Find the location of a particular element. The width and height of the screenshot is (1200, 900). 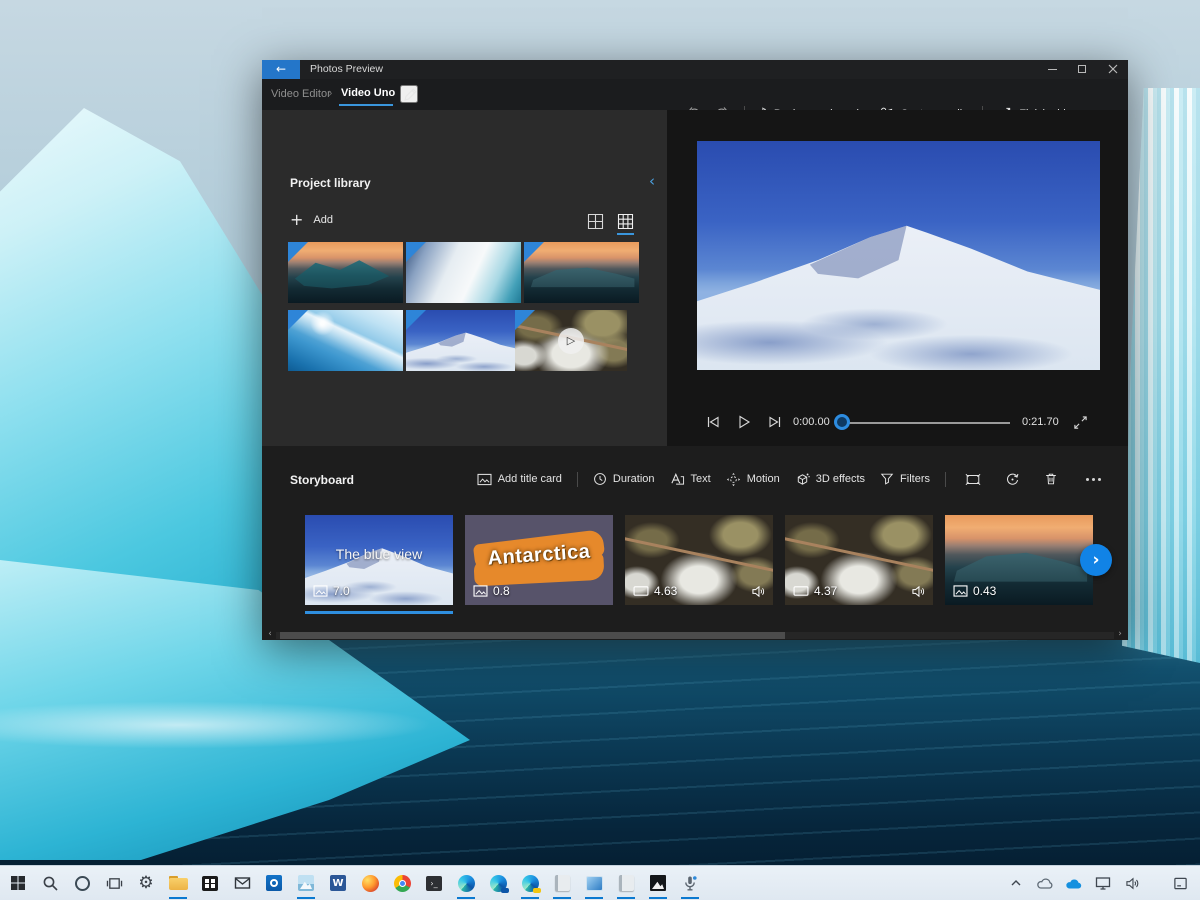

motion-label: Motion is located at coordinates (763, 479).